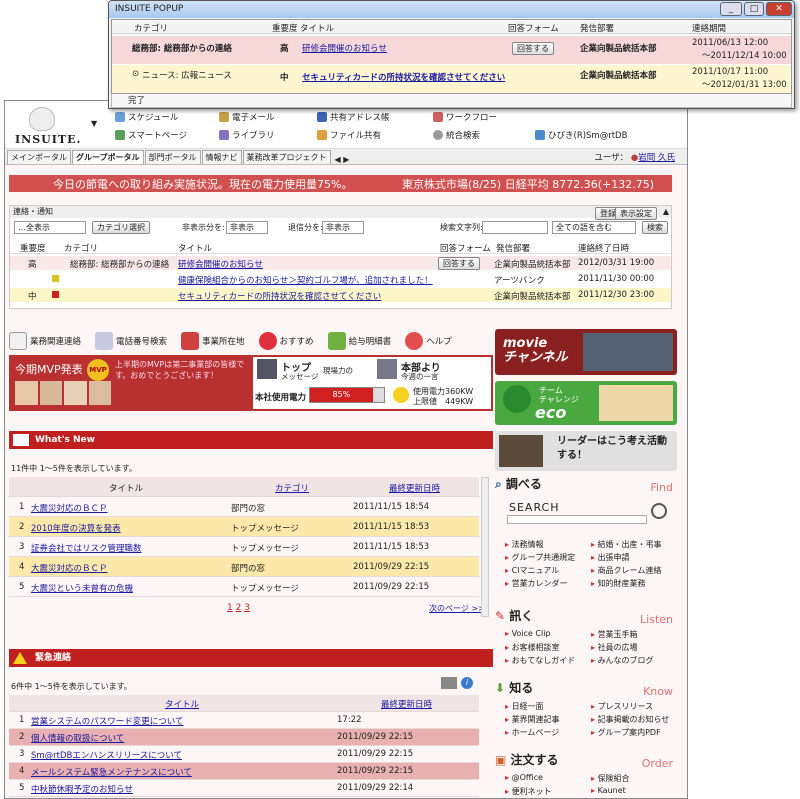 This screenshot has width=800, height=799. I want to click on order-link: 便利ネット, so click(548, 791).